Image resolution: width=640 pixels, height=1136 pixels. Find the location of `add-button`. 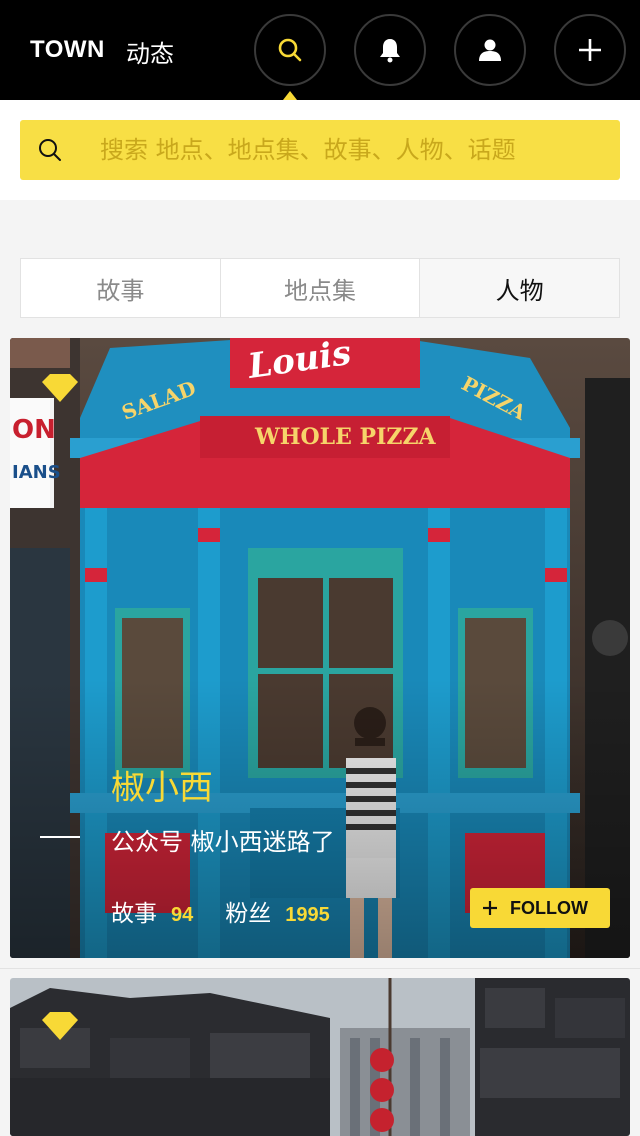

add-button is located at coordinates (590, 50).